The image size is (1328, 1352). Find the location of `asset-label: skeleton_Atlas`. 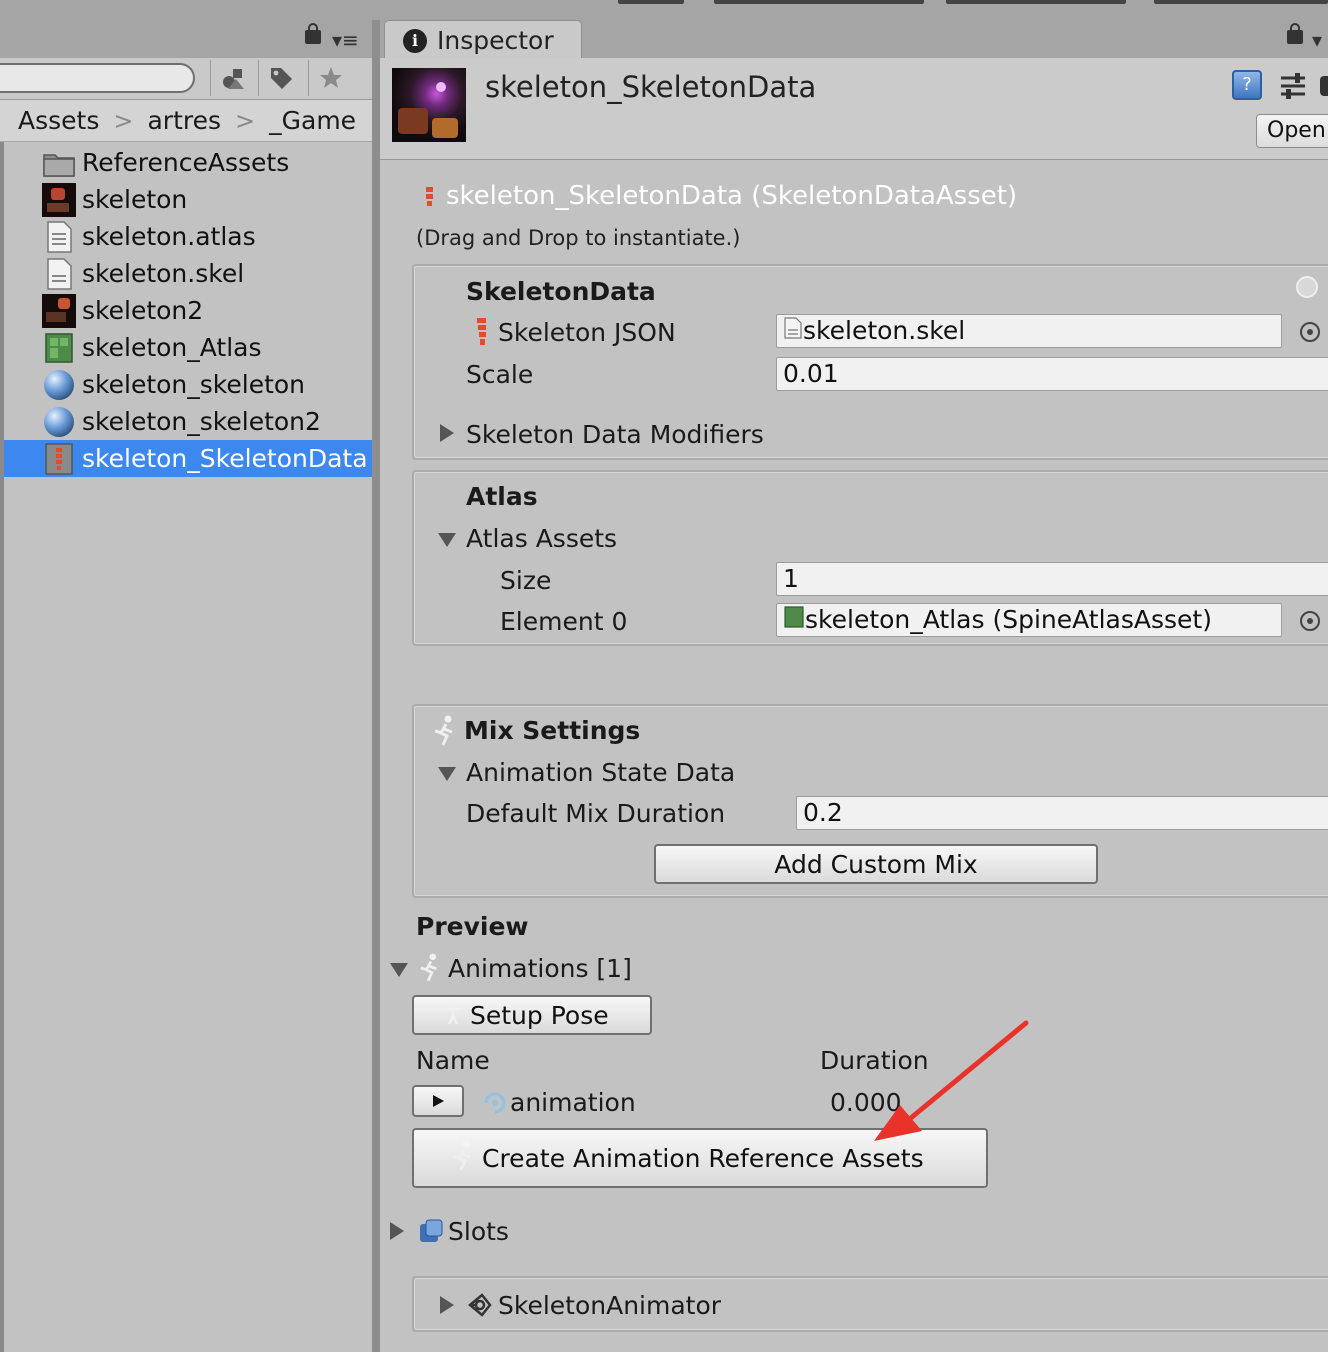

asset-label: skeleton_Atlas is located at coordinates (172, 347).